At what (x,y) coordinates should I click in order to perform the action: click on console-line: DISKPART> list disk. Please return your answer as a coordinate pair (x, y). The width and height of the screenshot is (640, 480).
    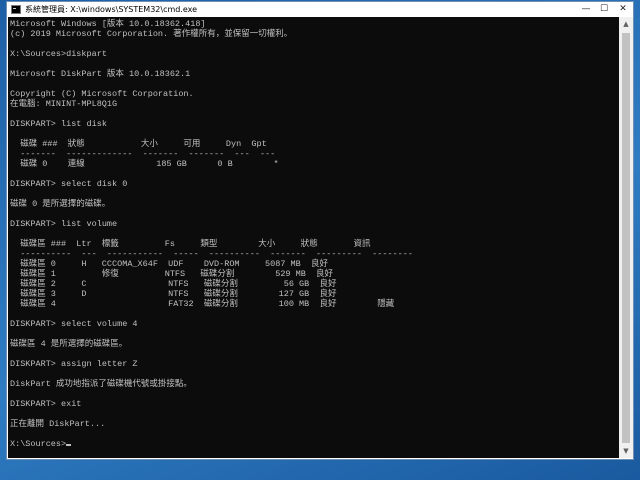
    Looking at the image, I should click on (58, 124).